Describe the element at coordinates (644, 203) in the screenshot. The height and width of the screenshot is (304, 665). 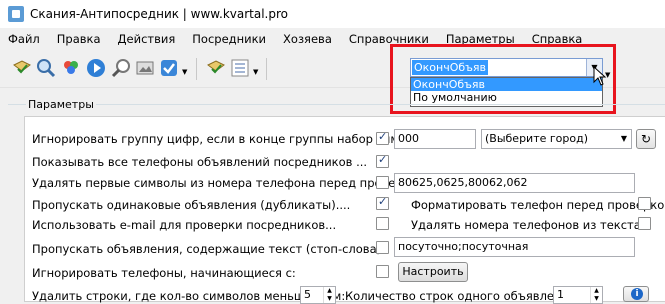
I see `format-phone-checkbox` at that location.